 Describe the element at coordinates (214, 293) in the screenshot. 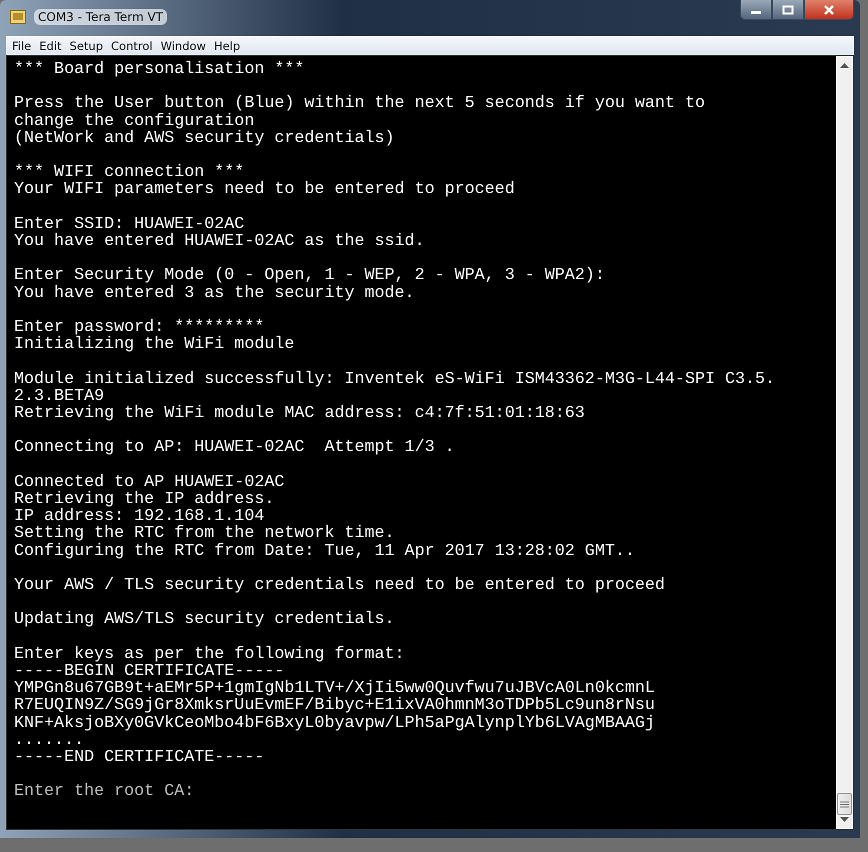

I see `terminal-line: You have entered 3 as the security mode.` at that location.